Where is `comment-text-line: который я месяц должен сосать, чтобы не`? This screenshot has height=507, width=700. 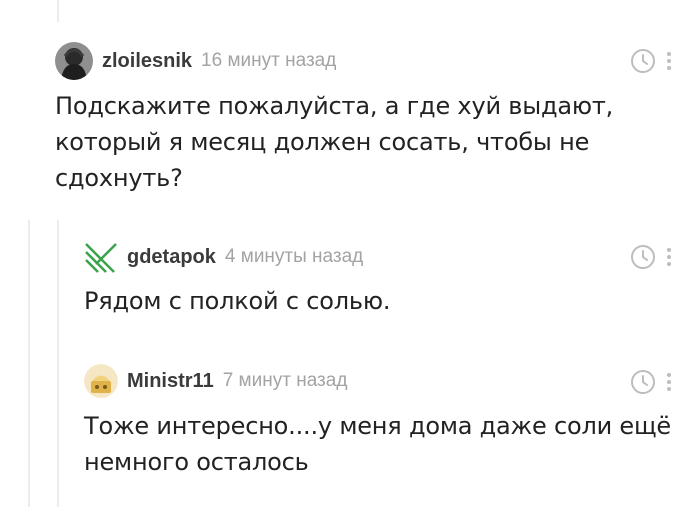
comment-text-line: который я месяц должен сосать, чтобы не is located at coordinates (322, 142).